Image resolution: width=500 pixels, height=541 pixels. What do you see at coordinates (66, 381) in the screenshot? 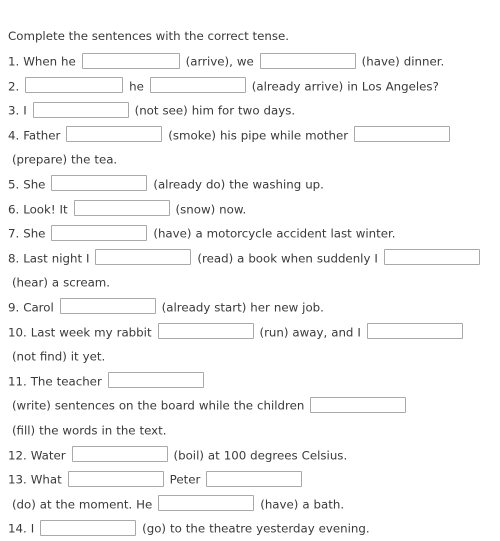
I see `sentence-text: The teacher` at bounding box center [66, 381].